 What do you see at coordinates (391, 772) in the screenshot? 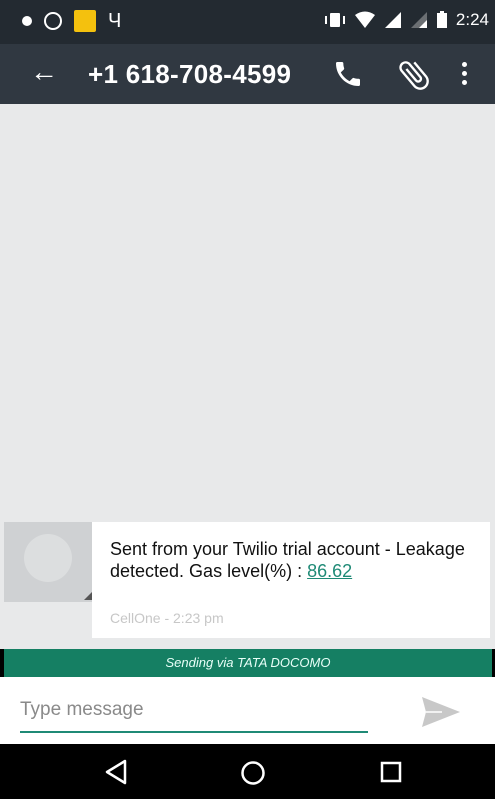
I see `nav-recents-icon` at bounding box center [391, 772].